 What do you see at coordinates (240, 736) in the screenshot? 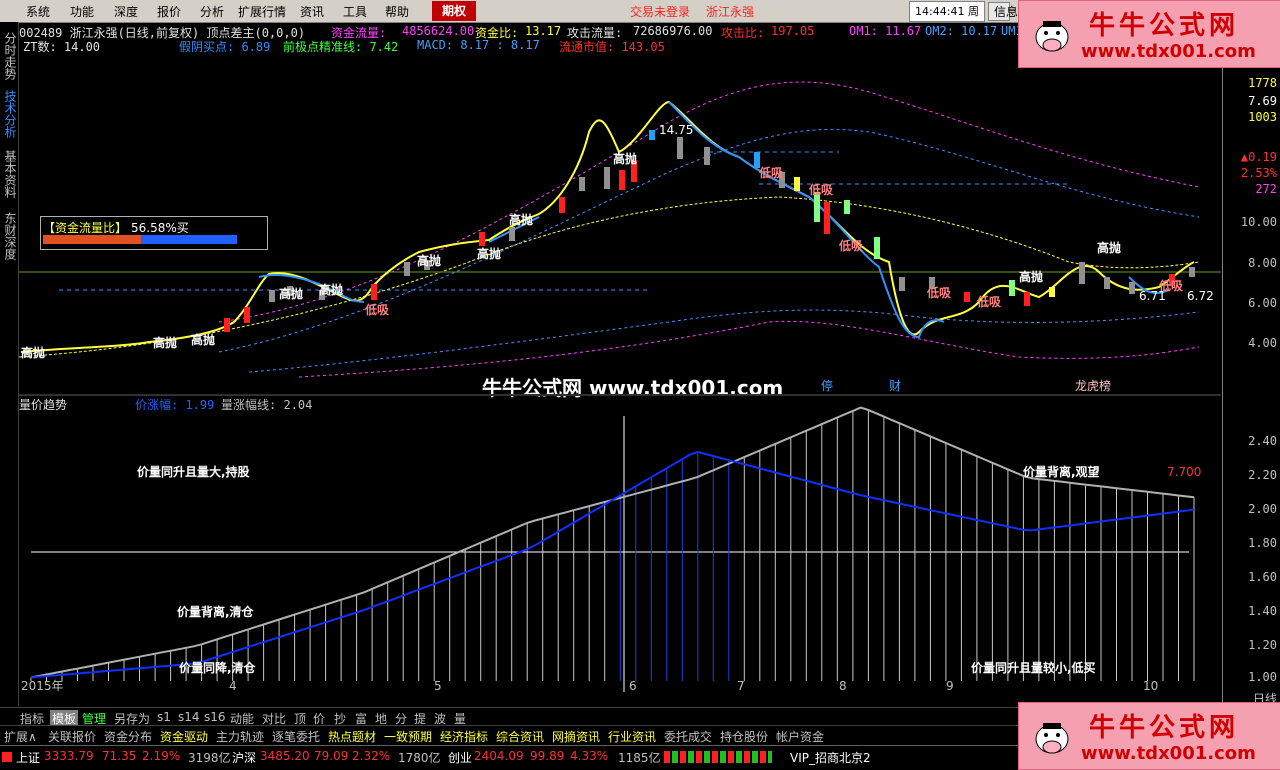
I see `tab-main-track: 主力轨迹` at bounding box center [240, 736].